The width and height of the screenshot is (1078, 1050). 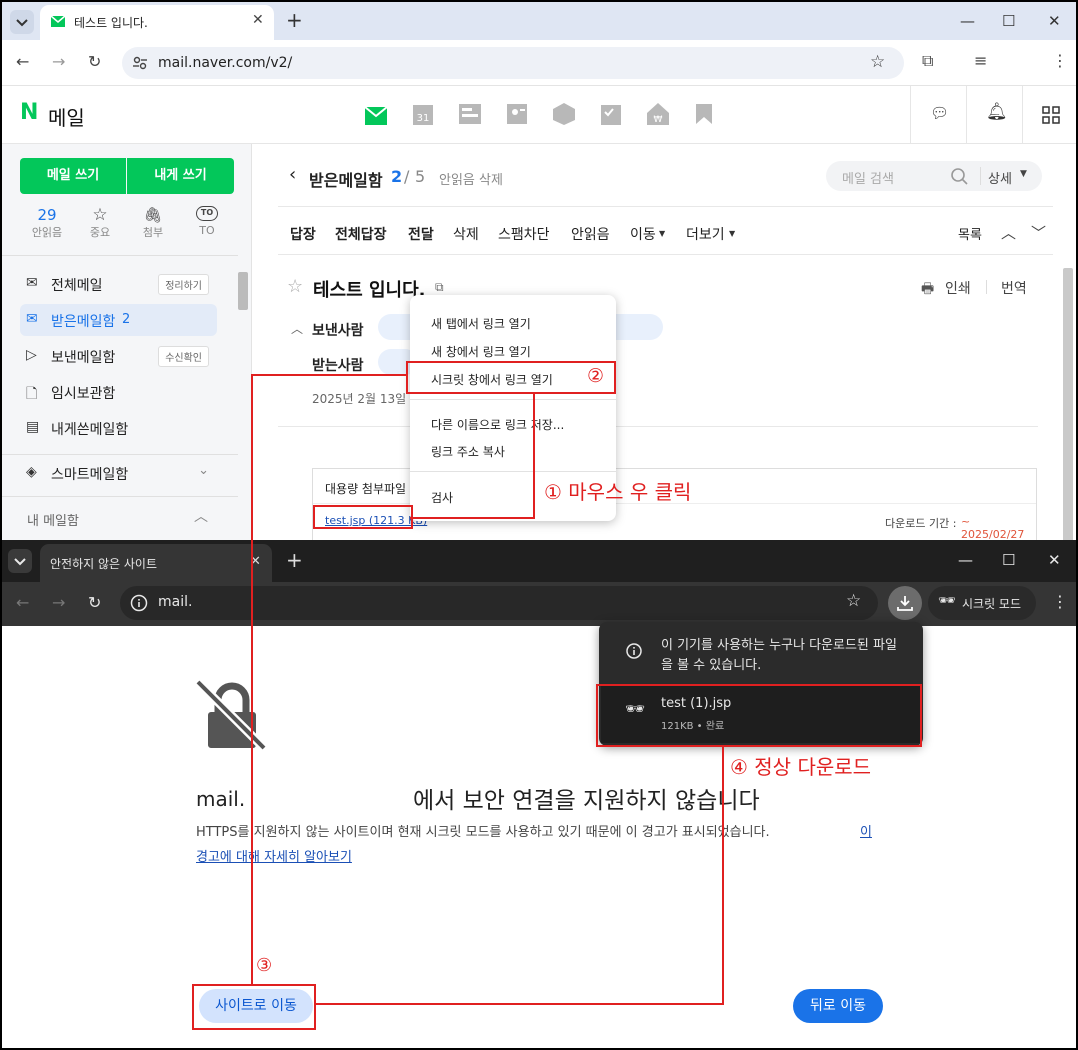 What do you see at coordinates (118, 428) in the screenshot?
I see `folder-self-mail: ▤ 내게쓴메일함` at bounding box center [118, 428].